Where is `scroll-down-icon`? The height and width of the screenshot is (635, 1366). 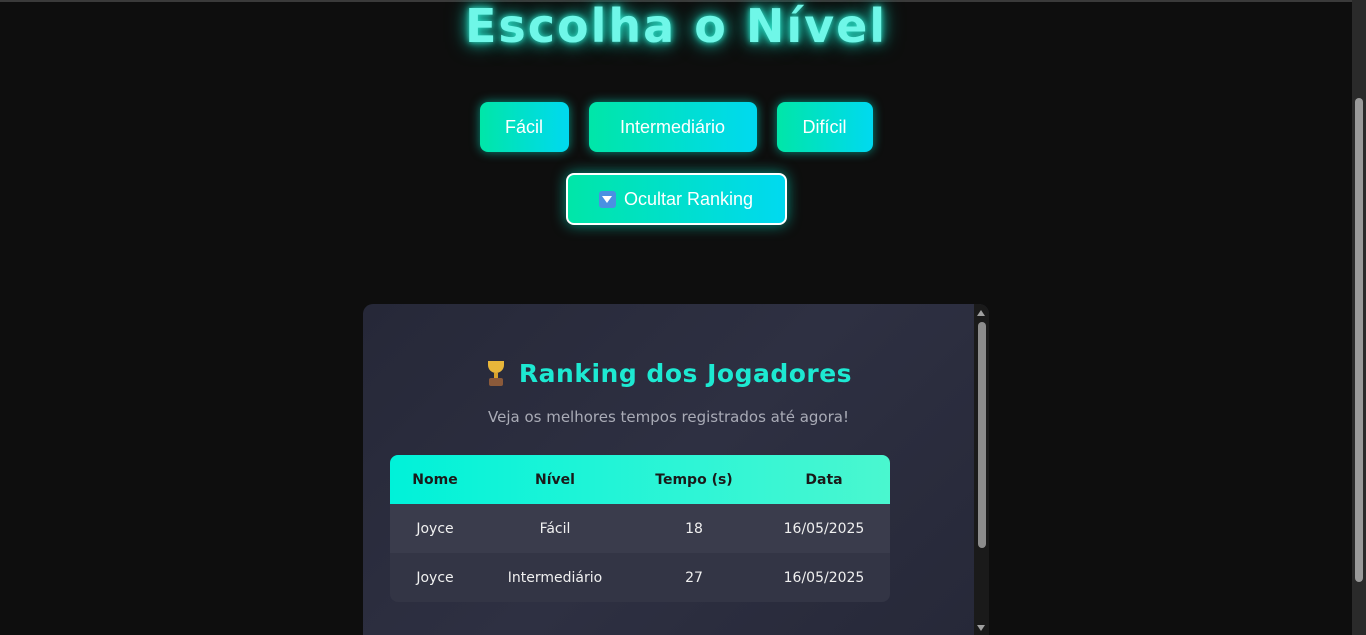
scroll-down-icon is located at coordinates (981, 628).